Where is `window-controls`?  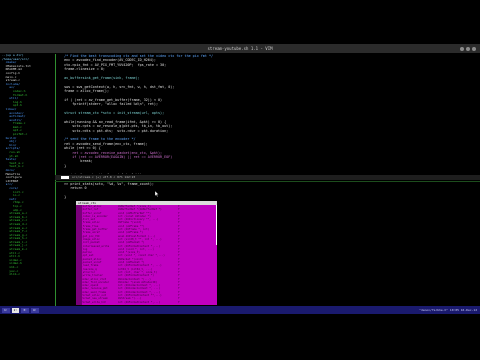 window-controls is located at coordinates (468, 48).